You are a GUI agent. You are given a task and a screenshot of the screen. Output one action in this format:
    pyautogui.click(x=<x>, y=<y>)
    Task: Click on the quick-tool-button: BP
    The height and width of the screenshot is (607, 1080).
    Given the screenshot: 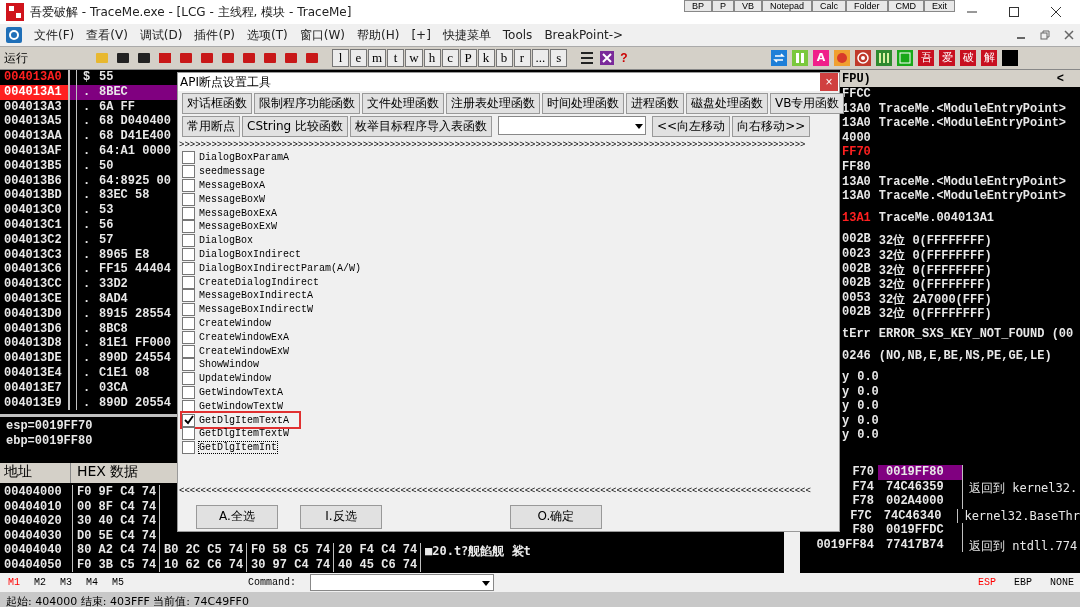 What is the action you would take?
    pyautogui.click(x=698, y=6)
    